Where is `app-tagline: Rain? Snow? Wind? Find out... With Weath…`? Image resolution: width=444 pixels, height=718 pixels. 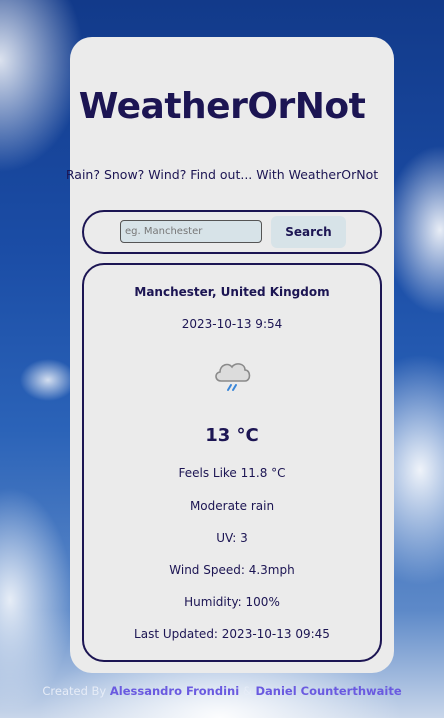 app-tagline: Rain? Snow? Wind? Find out... With Weath… is located at coordinates (222, 174).